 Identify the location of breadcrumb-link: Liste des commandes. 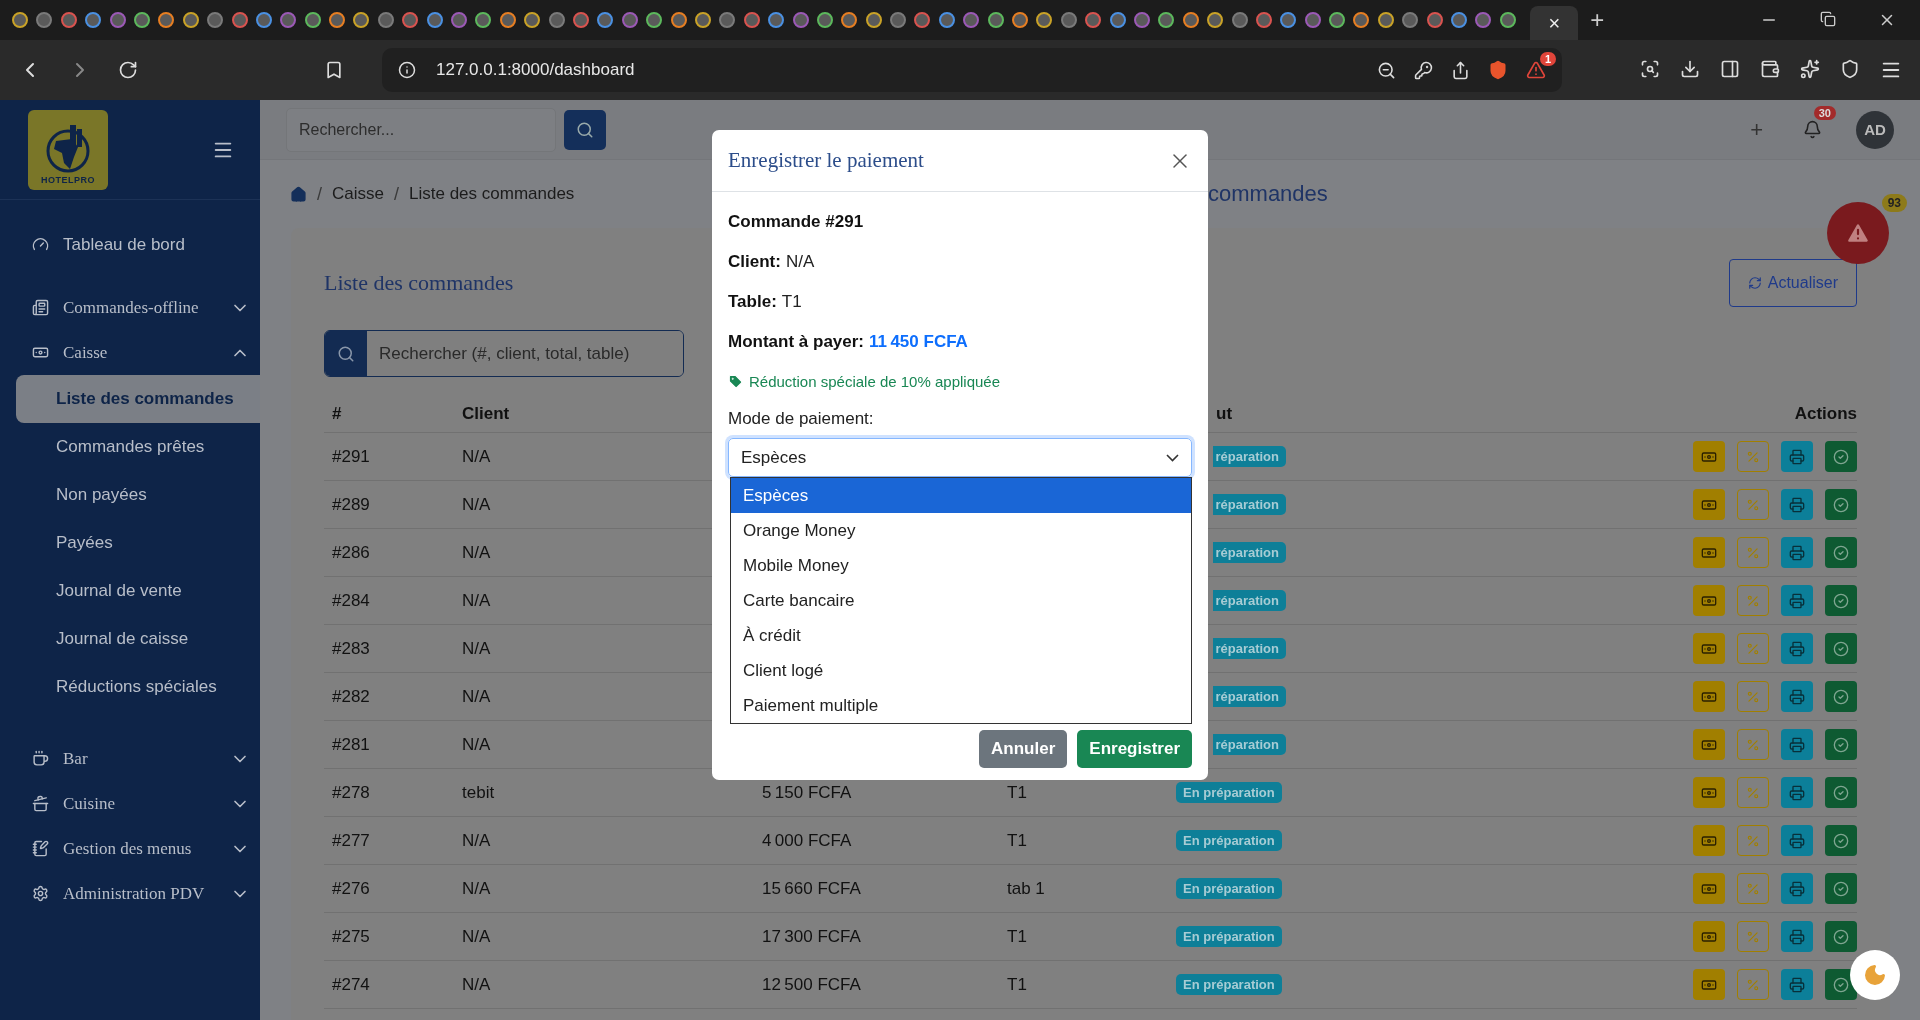
(492, 194).